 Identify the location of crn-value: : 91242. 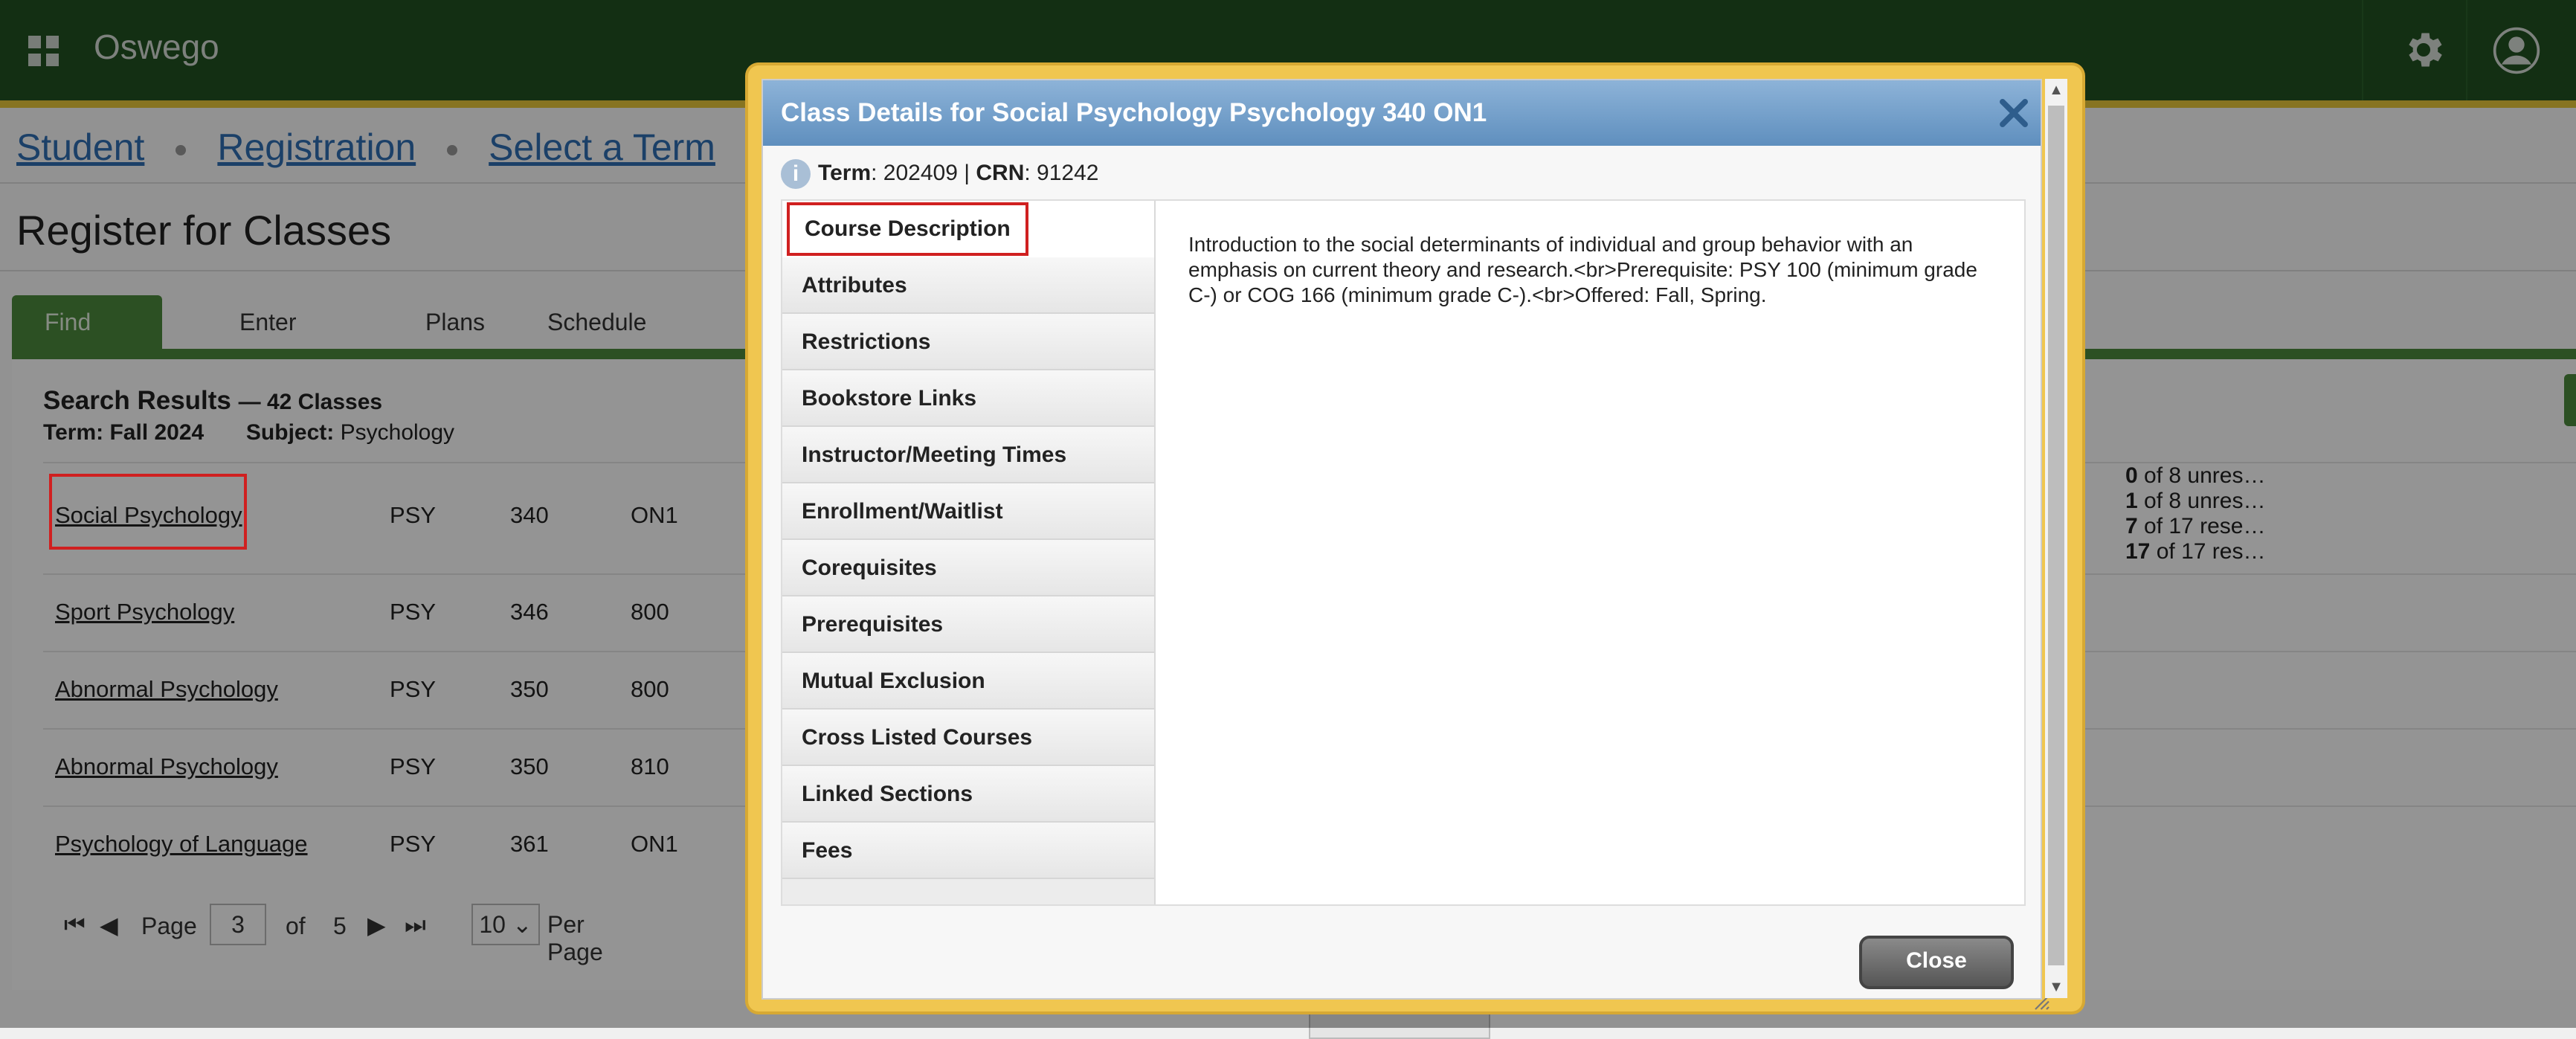
(1061, 172).